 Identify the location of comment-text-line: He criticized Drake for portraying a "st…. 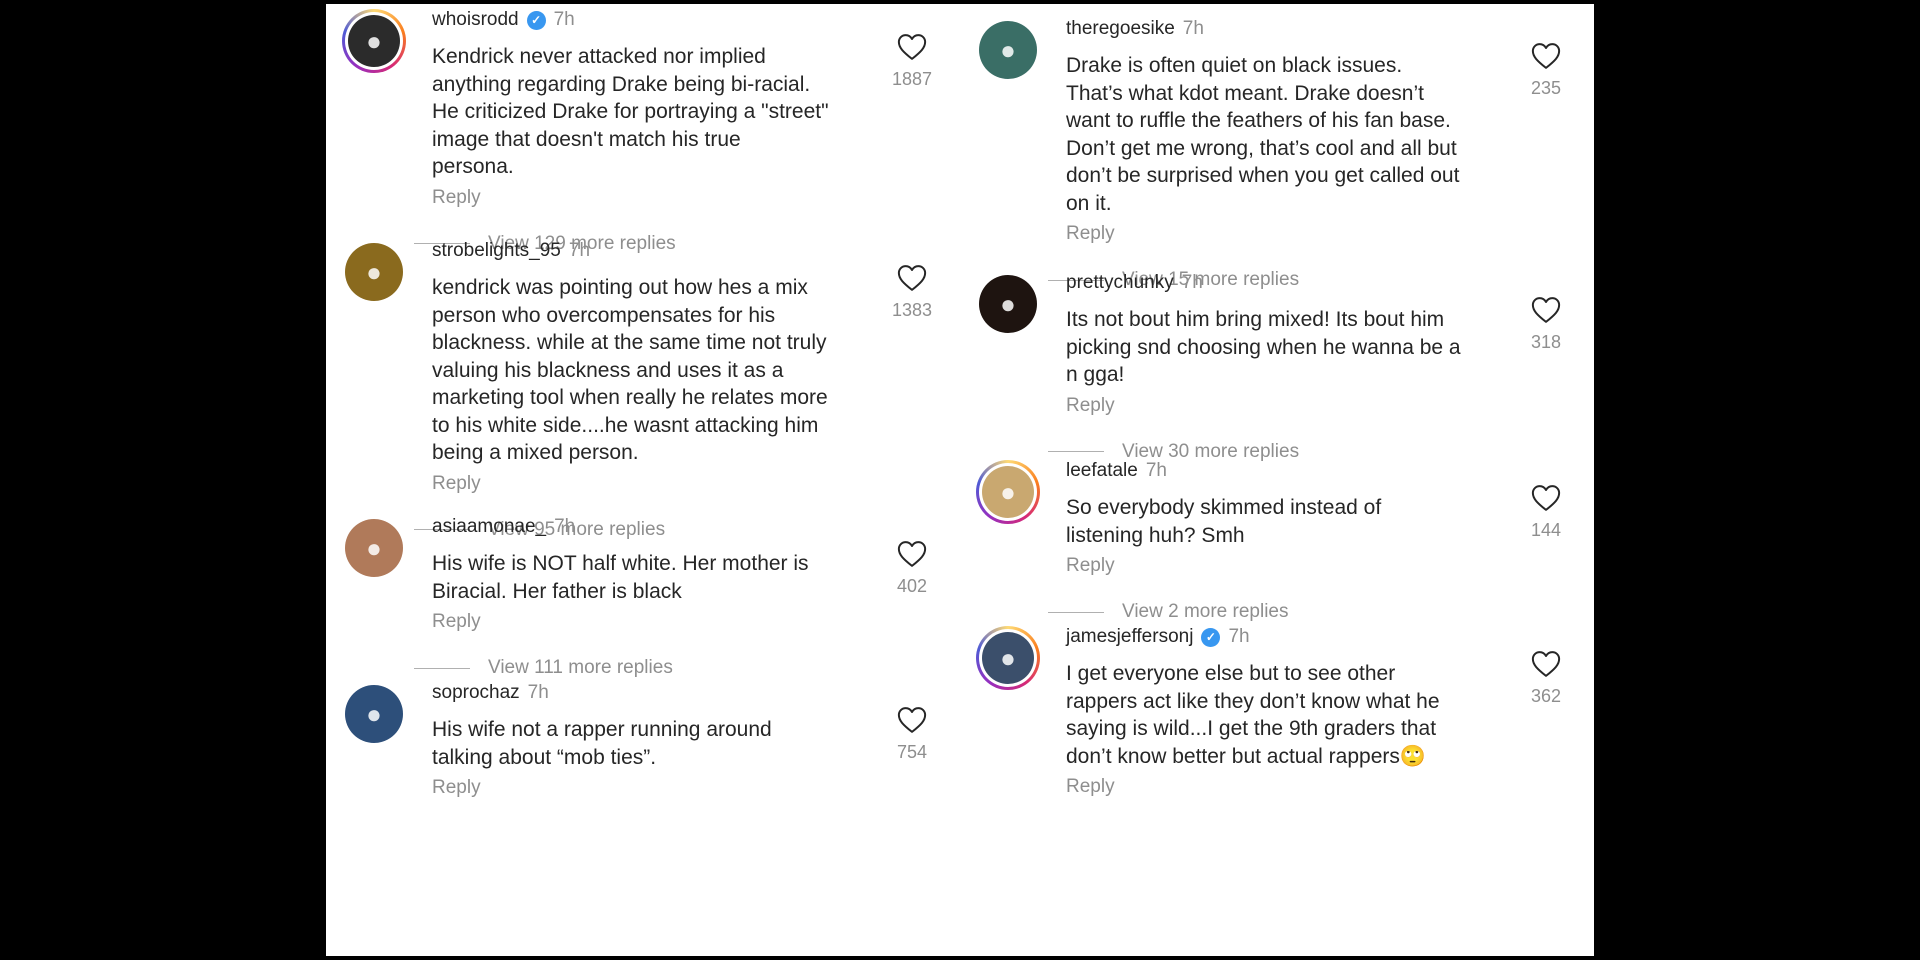
(630, 111).